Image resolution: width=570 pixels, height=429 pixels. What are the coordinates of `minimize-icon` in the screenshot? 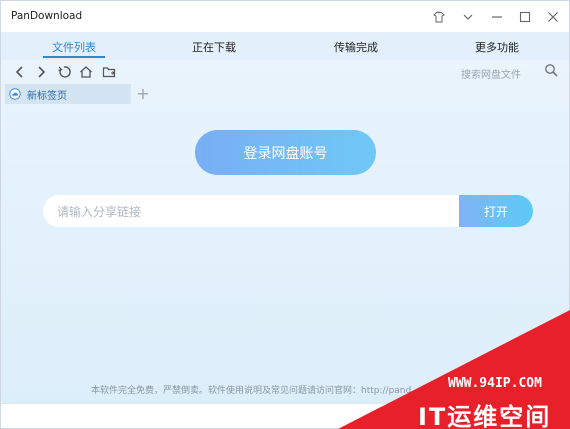 It's located at (497, 17).